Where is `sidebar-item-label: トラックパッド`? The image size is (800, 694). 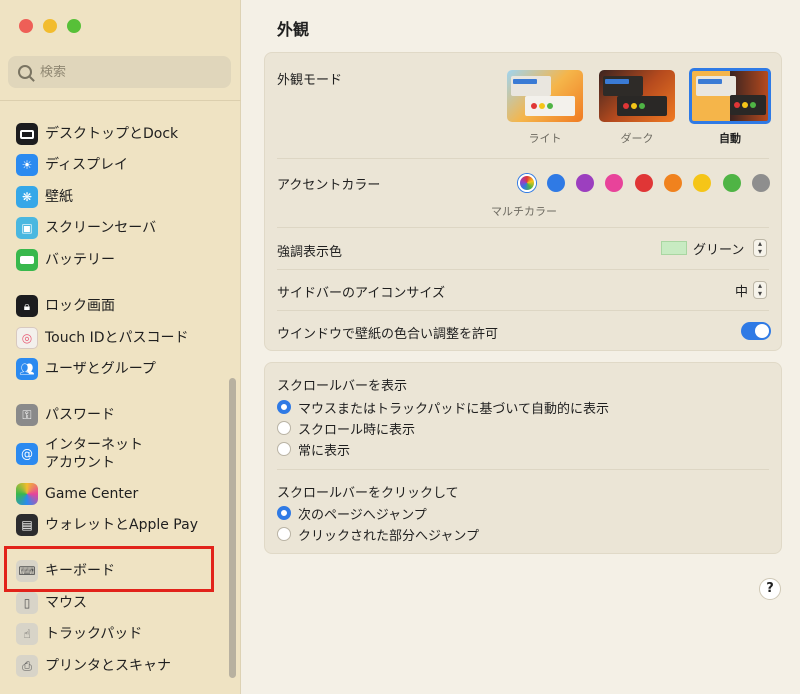
sidebar-item-label: トラックパッド is located at coordinates (94, 634).